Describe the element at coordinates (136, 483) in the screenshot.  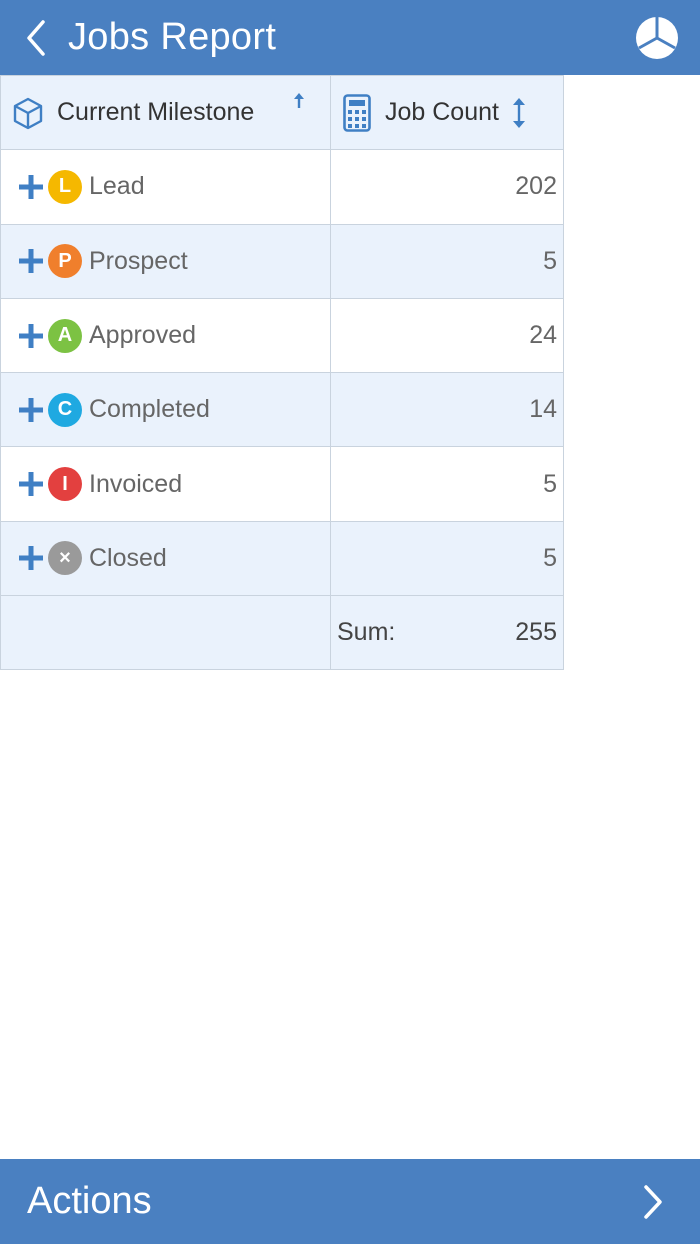
I see `milestone-label: Invoiced` at that location.